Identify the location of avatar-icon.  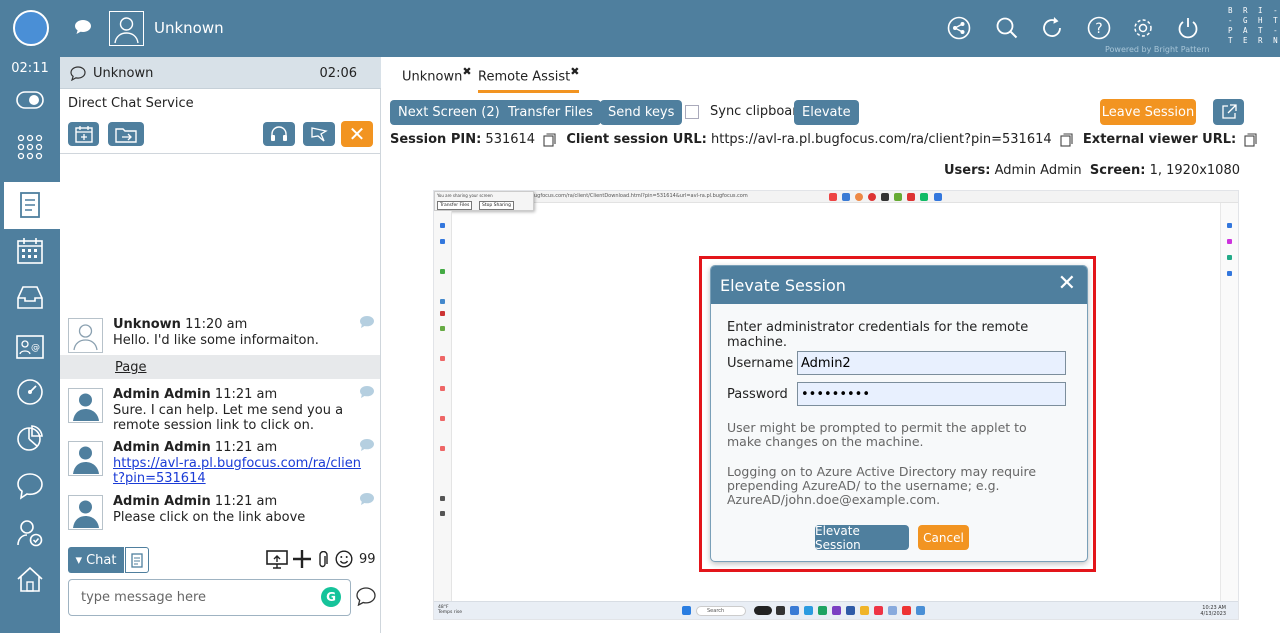
(126, 28).